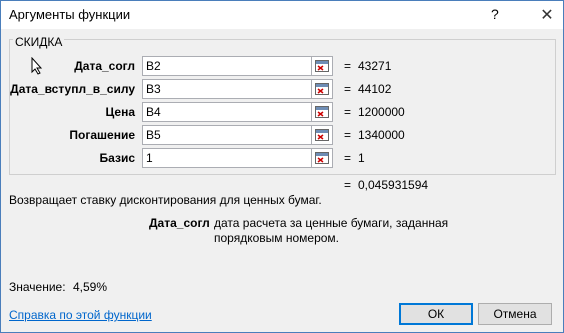  What do you see at coordinates (80, 315) in the screenshot?
I see `help-link: Справка по этой функции` at bounding box center [80, 315].